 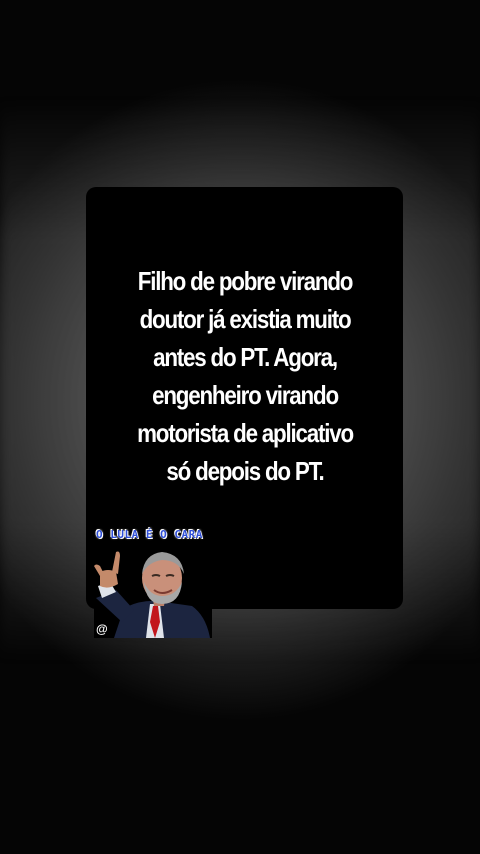 What do you see at coordinates (245, 281) in the screenshot?
I see `quote-line: Filho de pobre virando` at bounding box center [245, 281].